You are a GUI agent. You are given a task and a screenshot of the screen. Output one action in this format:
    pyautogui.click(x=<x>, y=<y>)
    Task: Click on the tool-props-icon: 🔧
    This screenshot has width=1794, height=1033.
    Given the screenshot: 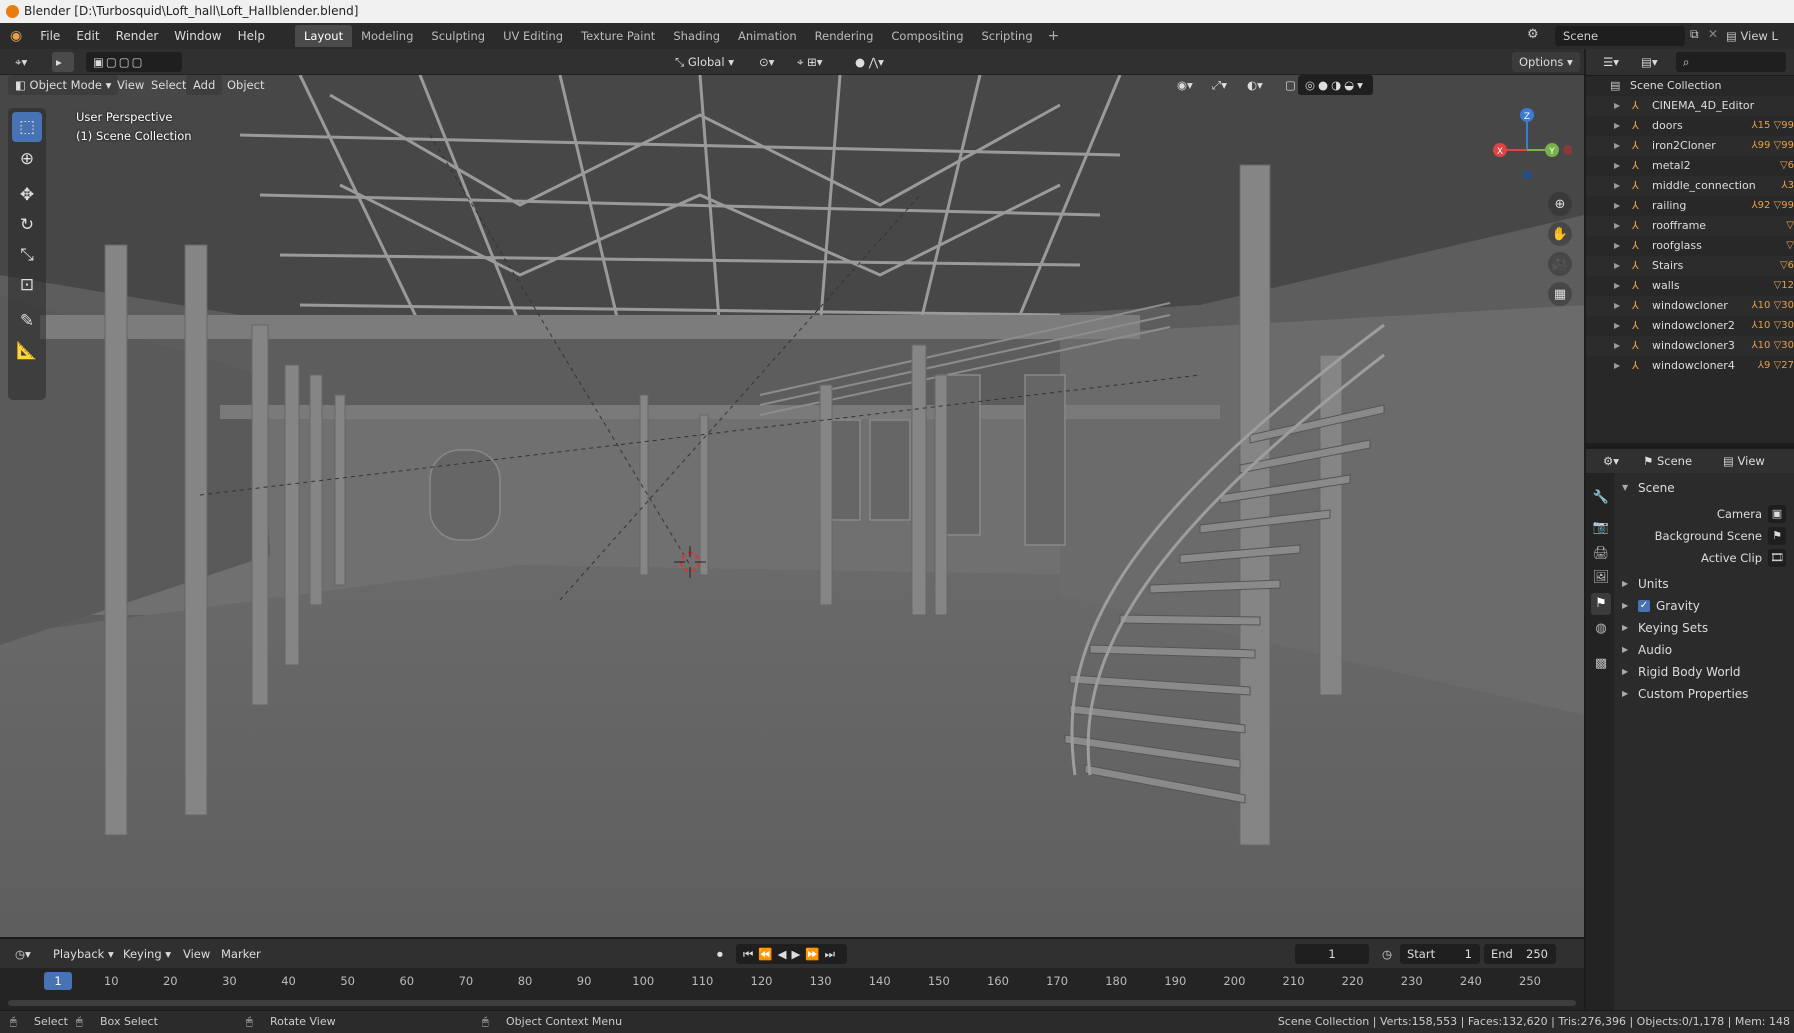 What is the action you would take?
    pyautogui.click(x=1601, y=498)
    